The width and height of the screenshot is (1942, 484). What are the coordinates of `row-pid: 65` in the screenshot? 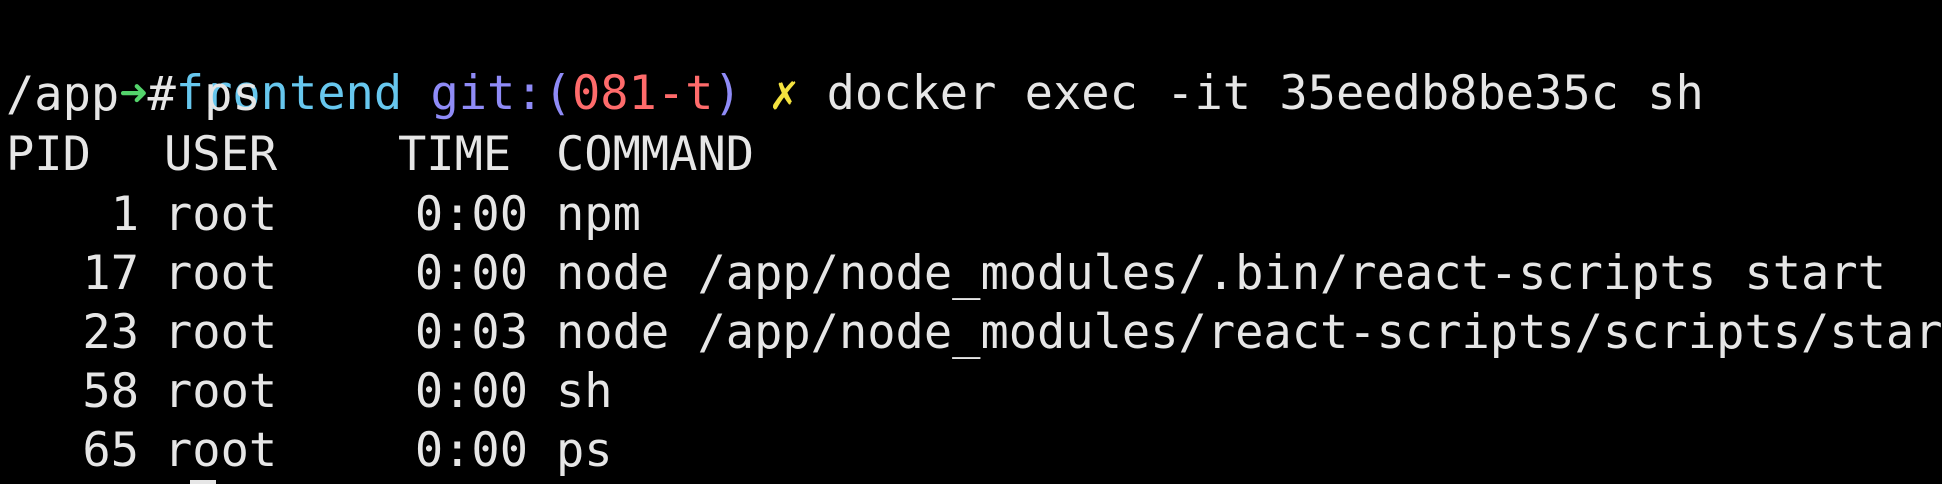 It's located at (110, 450).